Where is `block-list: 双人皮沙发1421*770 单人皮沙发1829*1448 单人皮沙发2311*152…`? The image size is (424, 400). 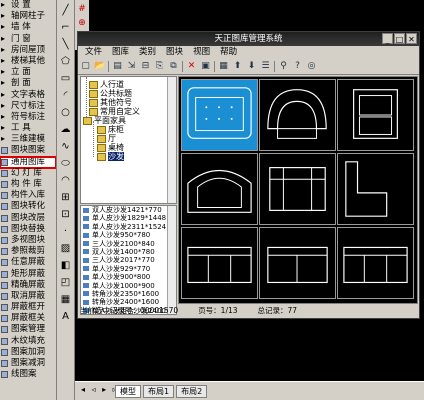 block-list: 双人皮沙发1421*770 单人皮沙发1829*1448 单人皮沙发2311*152… is located at coordinates (128, 260).